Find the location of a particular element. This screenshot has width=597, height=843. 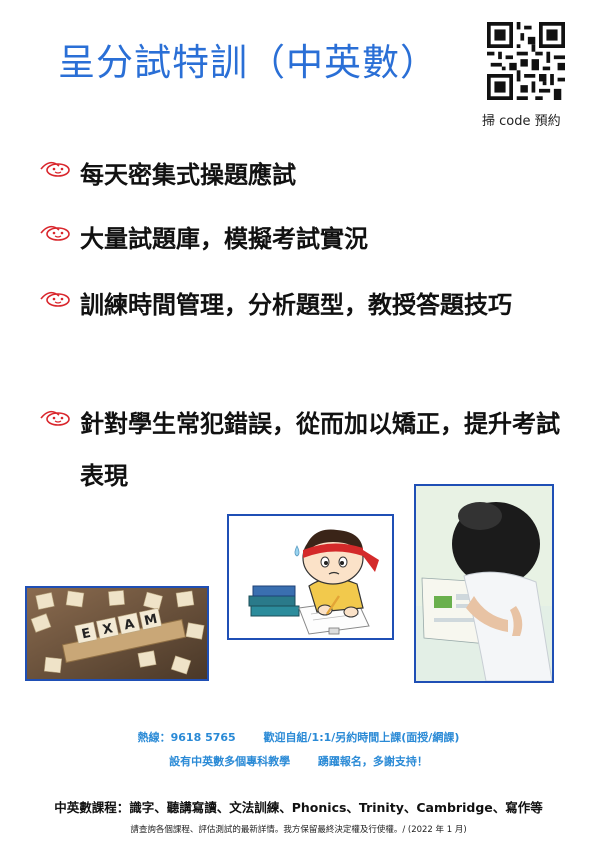

contact-line: 熱線：9618 5765 歡迎自組/1:1/另約時間上課(面授/網課) is located at coordinates (298, 737).